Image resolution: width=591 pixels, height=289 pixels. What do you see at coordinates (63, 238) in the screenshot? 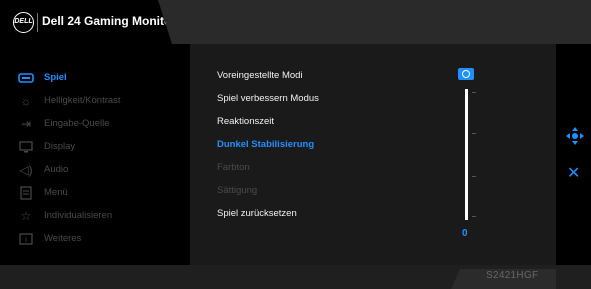
I see `sidebar-item-label: Weiteres` at bounding box center [63, 238].